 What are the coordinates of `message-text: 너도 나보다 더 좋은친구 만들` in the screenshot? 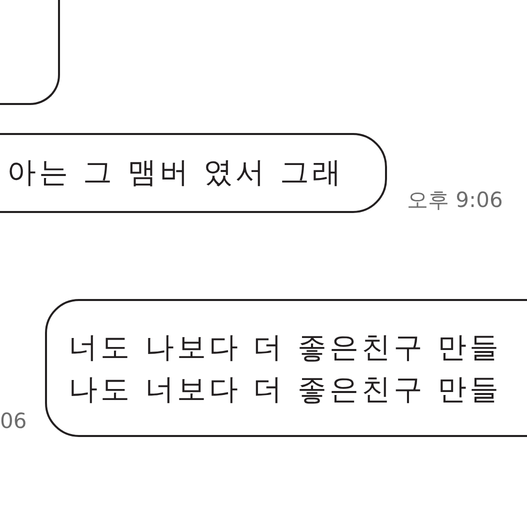 It's located at (285, 347).